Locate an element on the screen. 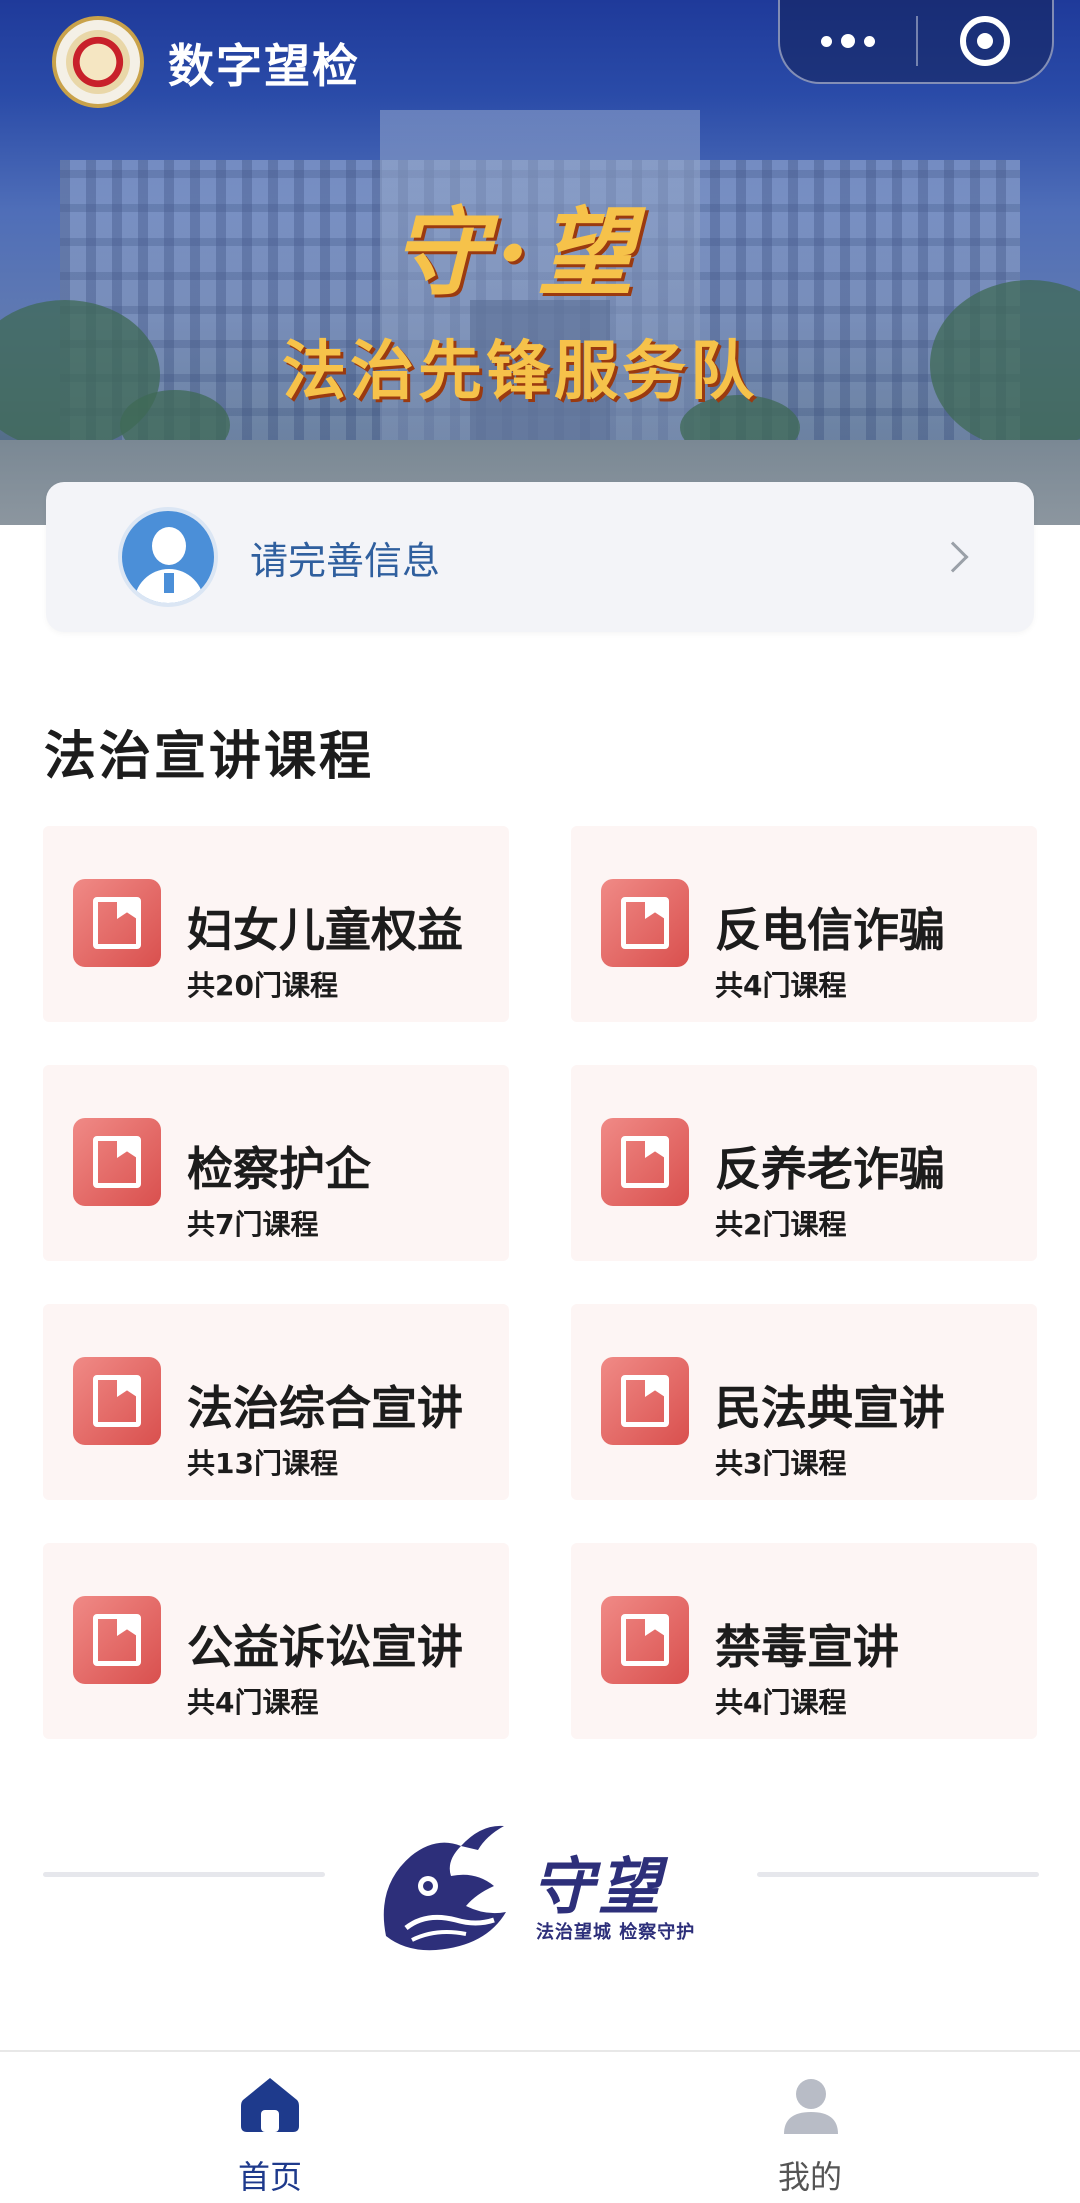 This screenshot has width=1080, height=2203. course-count: 共20门课程 is located at coordinates (262, 985).